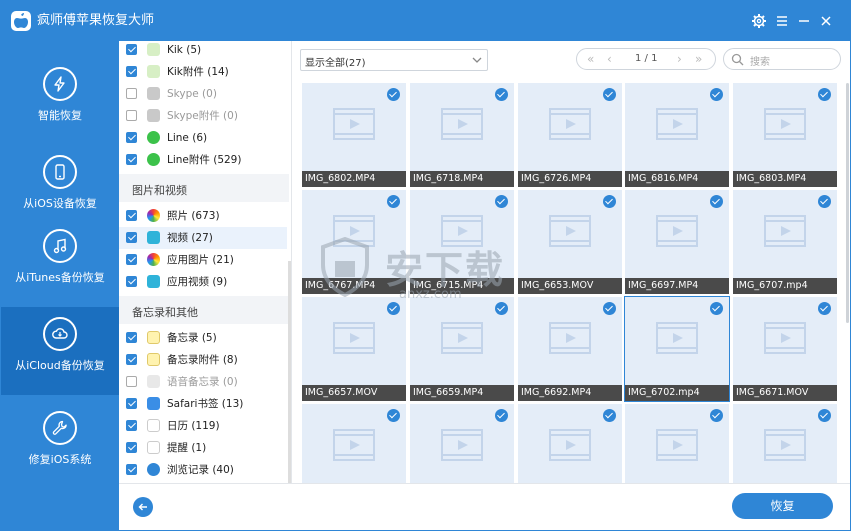 The height and width of the screenshot is (531, 851). What do you see at coordinates (60, 351) in the screenshot?
I see `sidebar-item-icloud-backup: 从iCloud备份恢复` at bounding box center [60, 351].